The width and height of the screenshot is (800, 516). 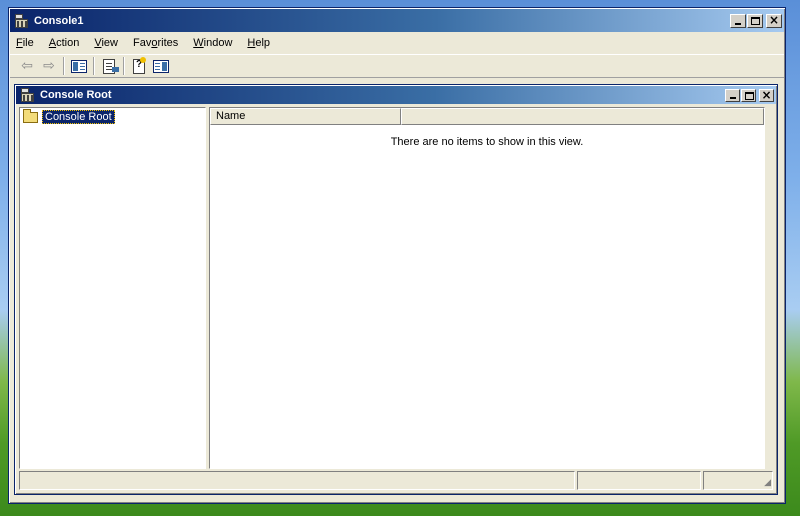 I want to click on tree-item-label: Console Root, so click(x=78, y=117).